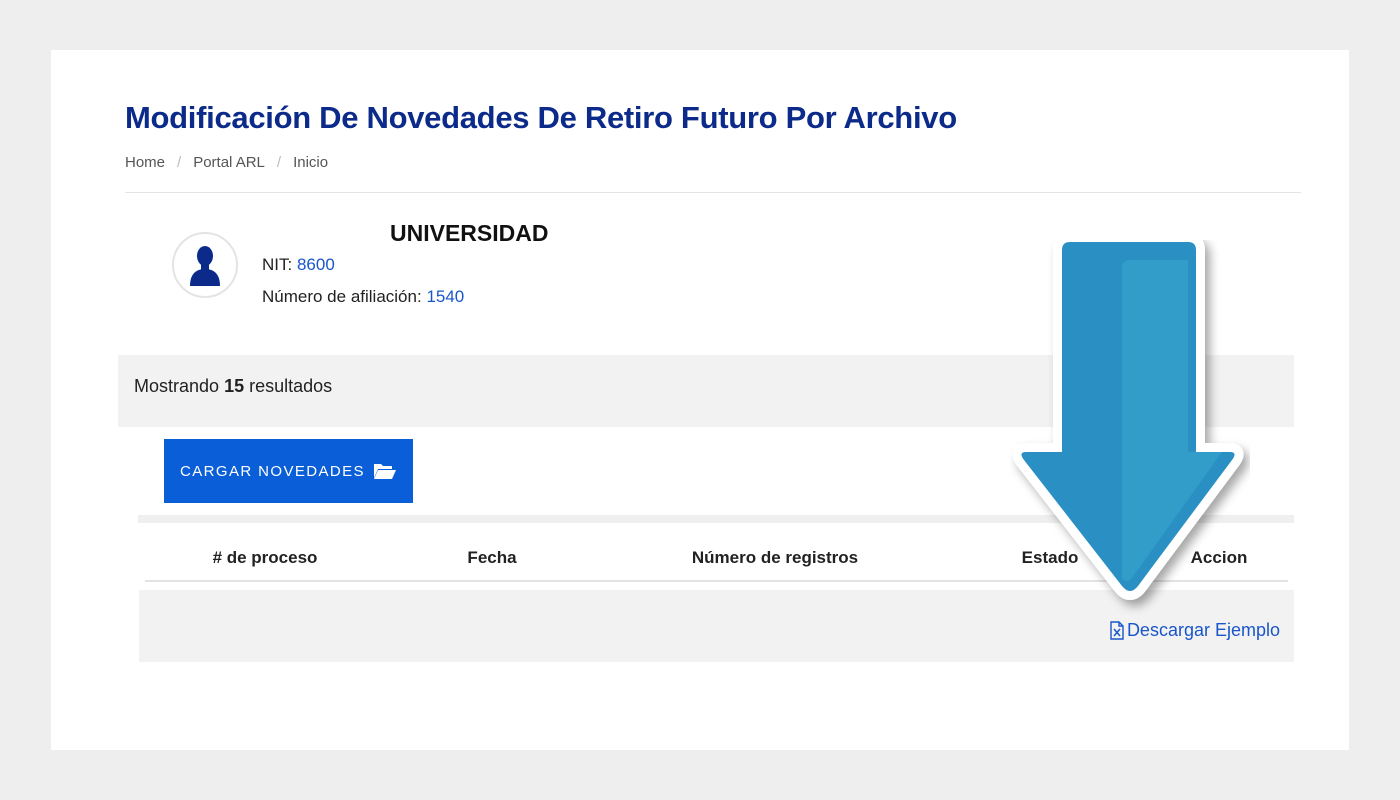  Describe the element at coordinates (492, 557) in the screenshot. I see `column-header-date: Fecha` at that location.